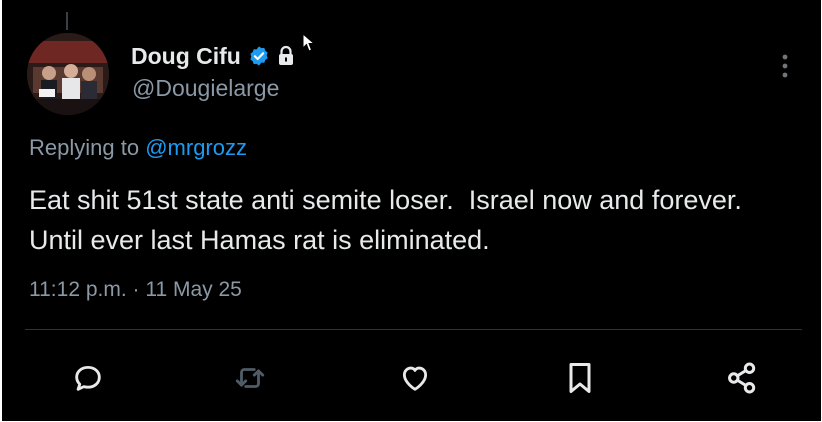  Describe the element at coordinates (286, 56) in the screenshot. I see `lock-icon` at that location.